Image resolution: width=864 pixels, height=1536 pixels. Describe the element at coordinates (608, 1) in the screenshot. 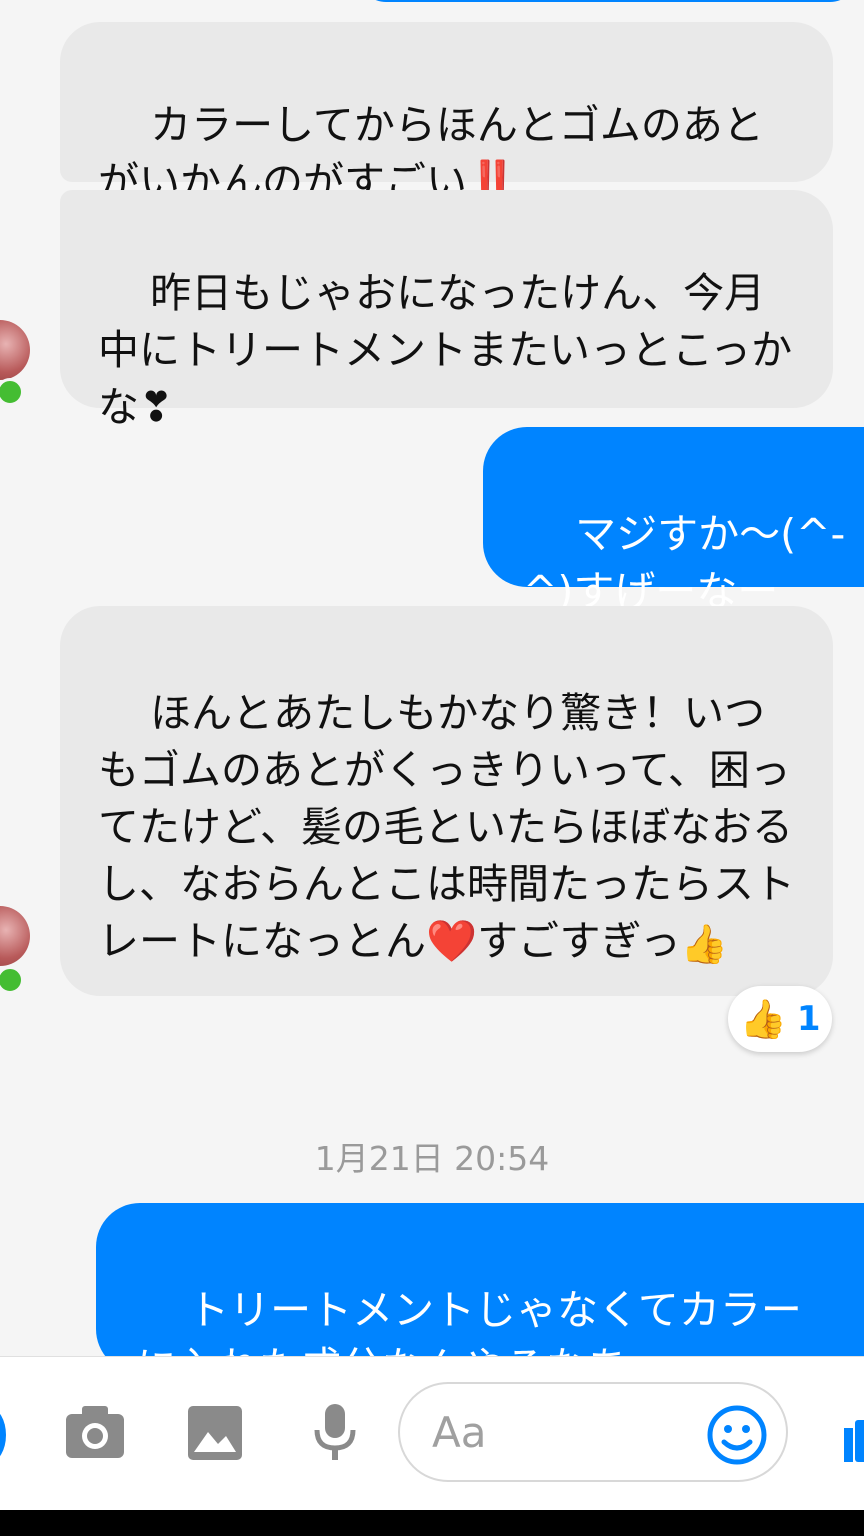

I see `previous-outgoing-bubble` at that location.